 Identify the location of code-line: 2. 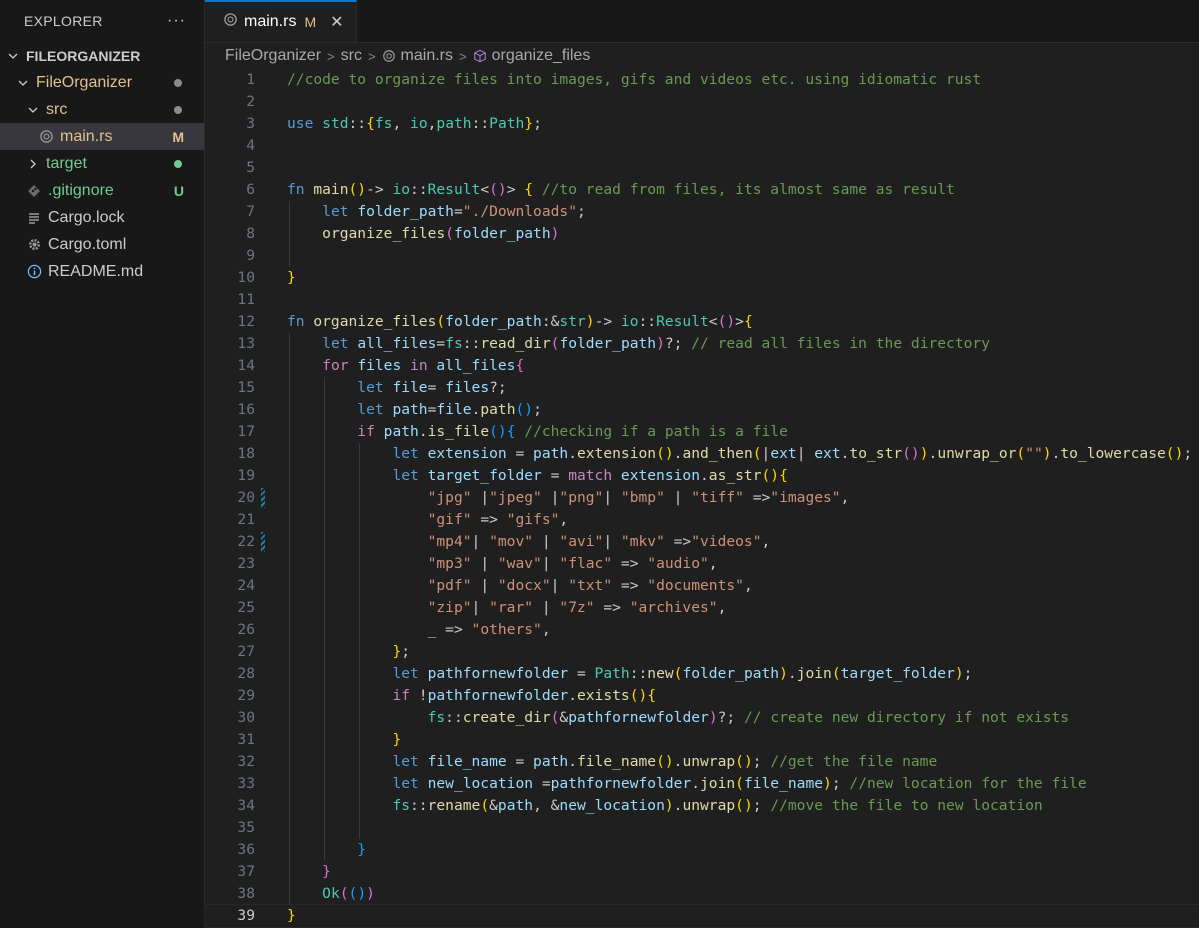
(702, 102).